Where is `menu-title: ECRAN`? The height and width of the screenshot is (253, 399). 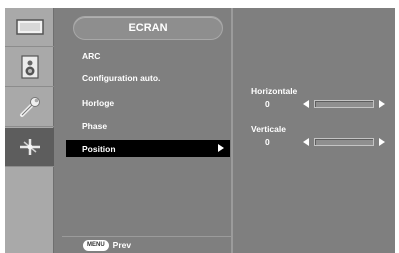
menu-title: ECRAN is located at coordinates (148, 28).